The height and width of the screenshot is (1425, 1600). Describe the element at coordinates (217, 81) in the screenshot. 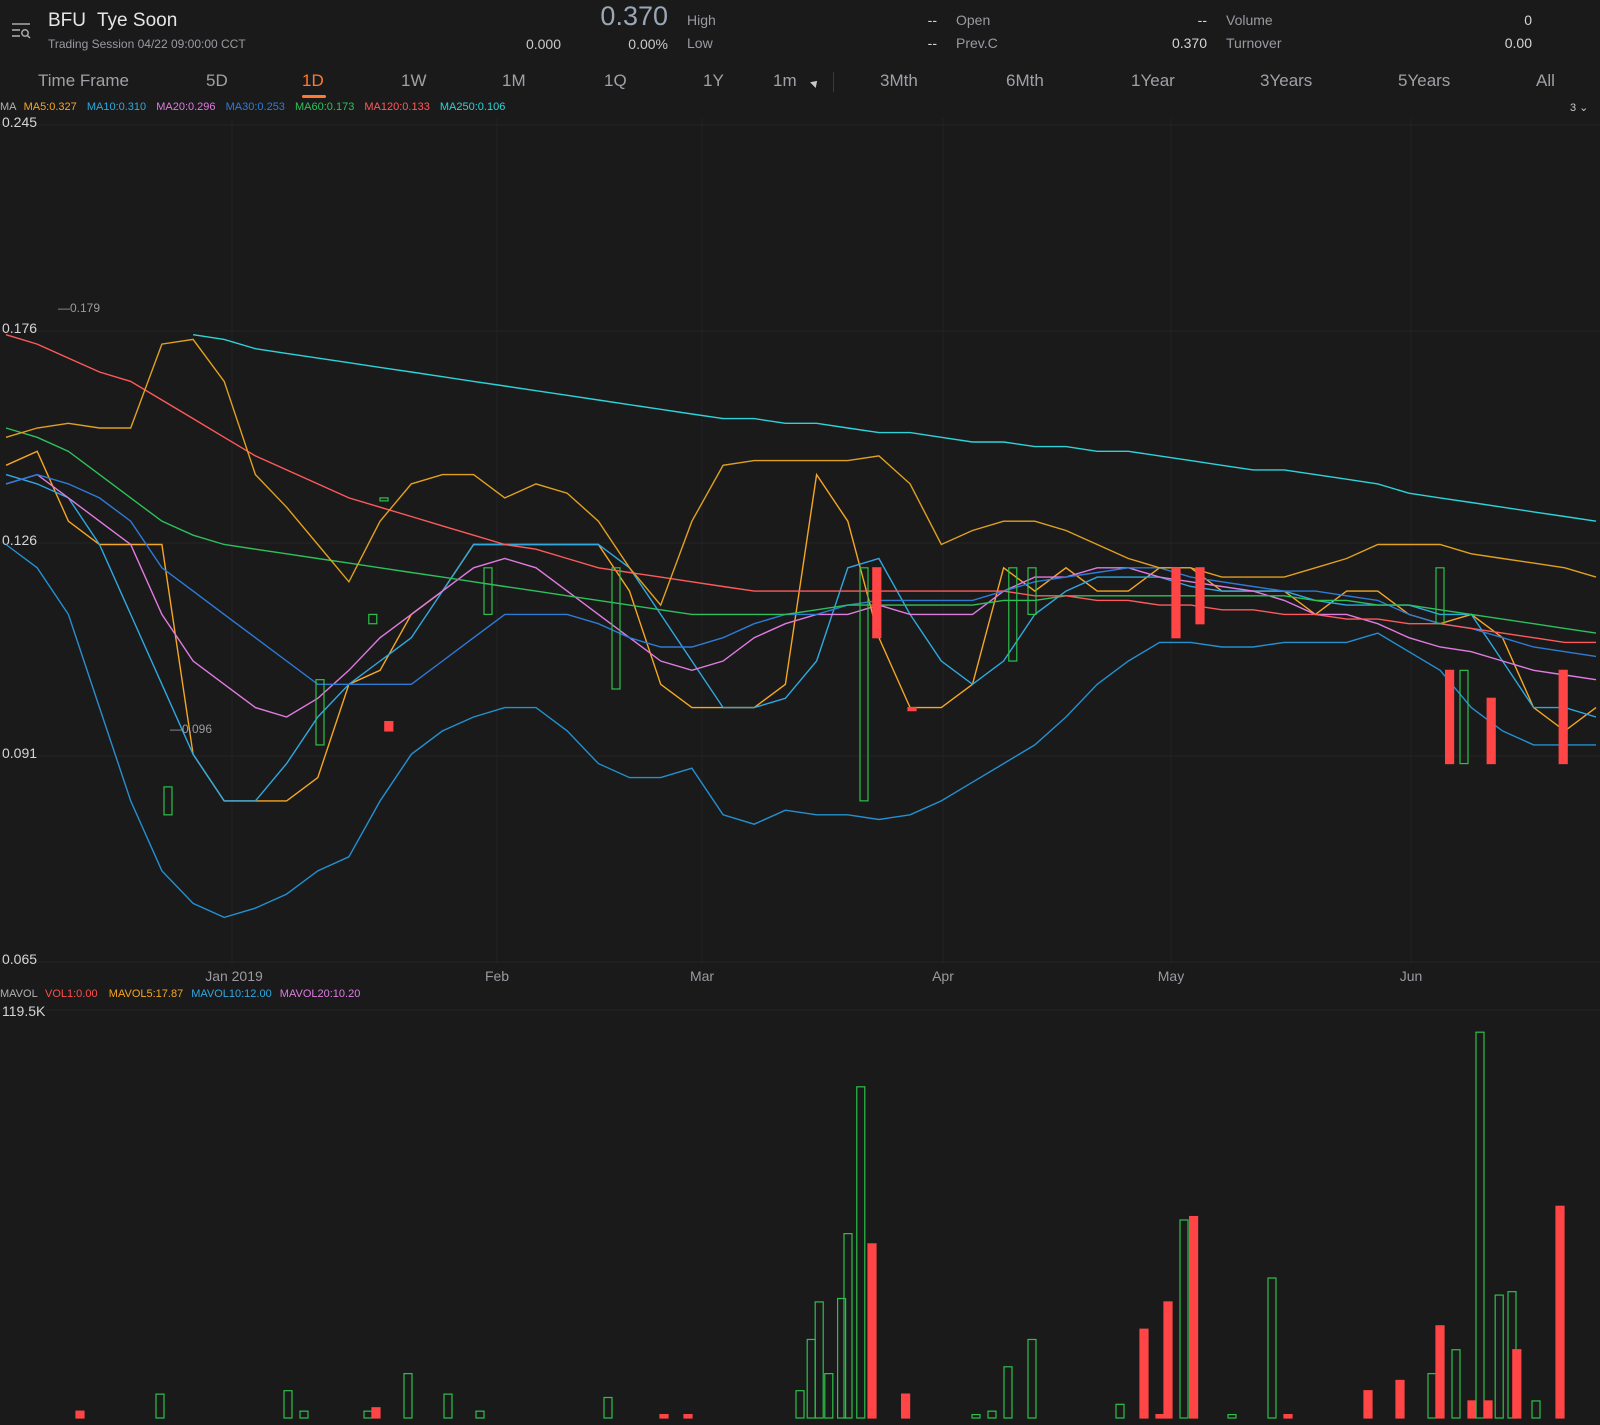

I see `tab-5d: 5D` at that location.